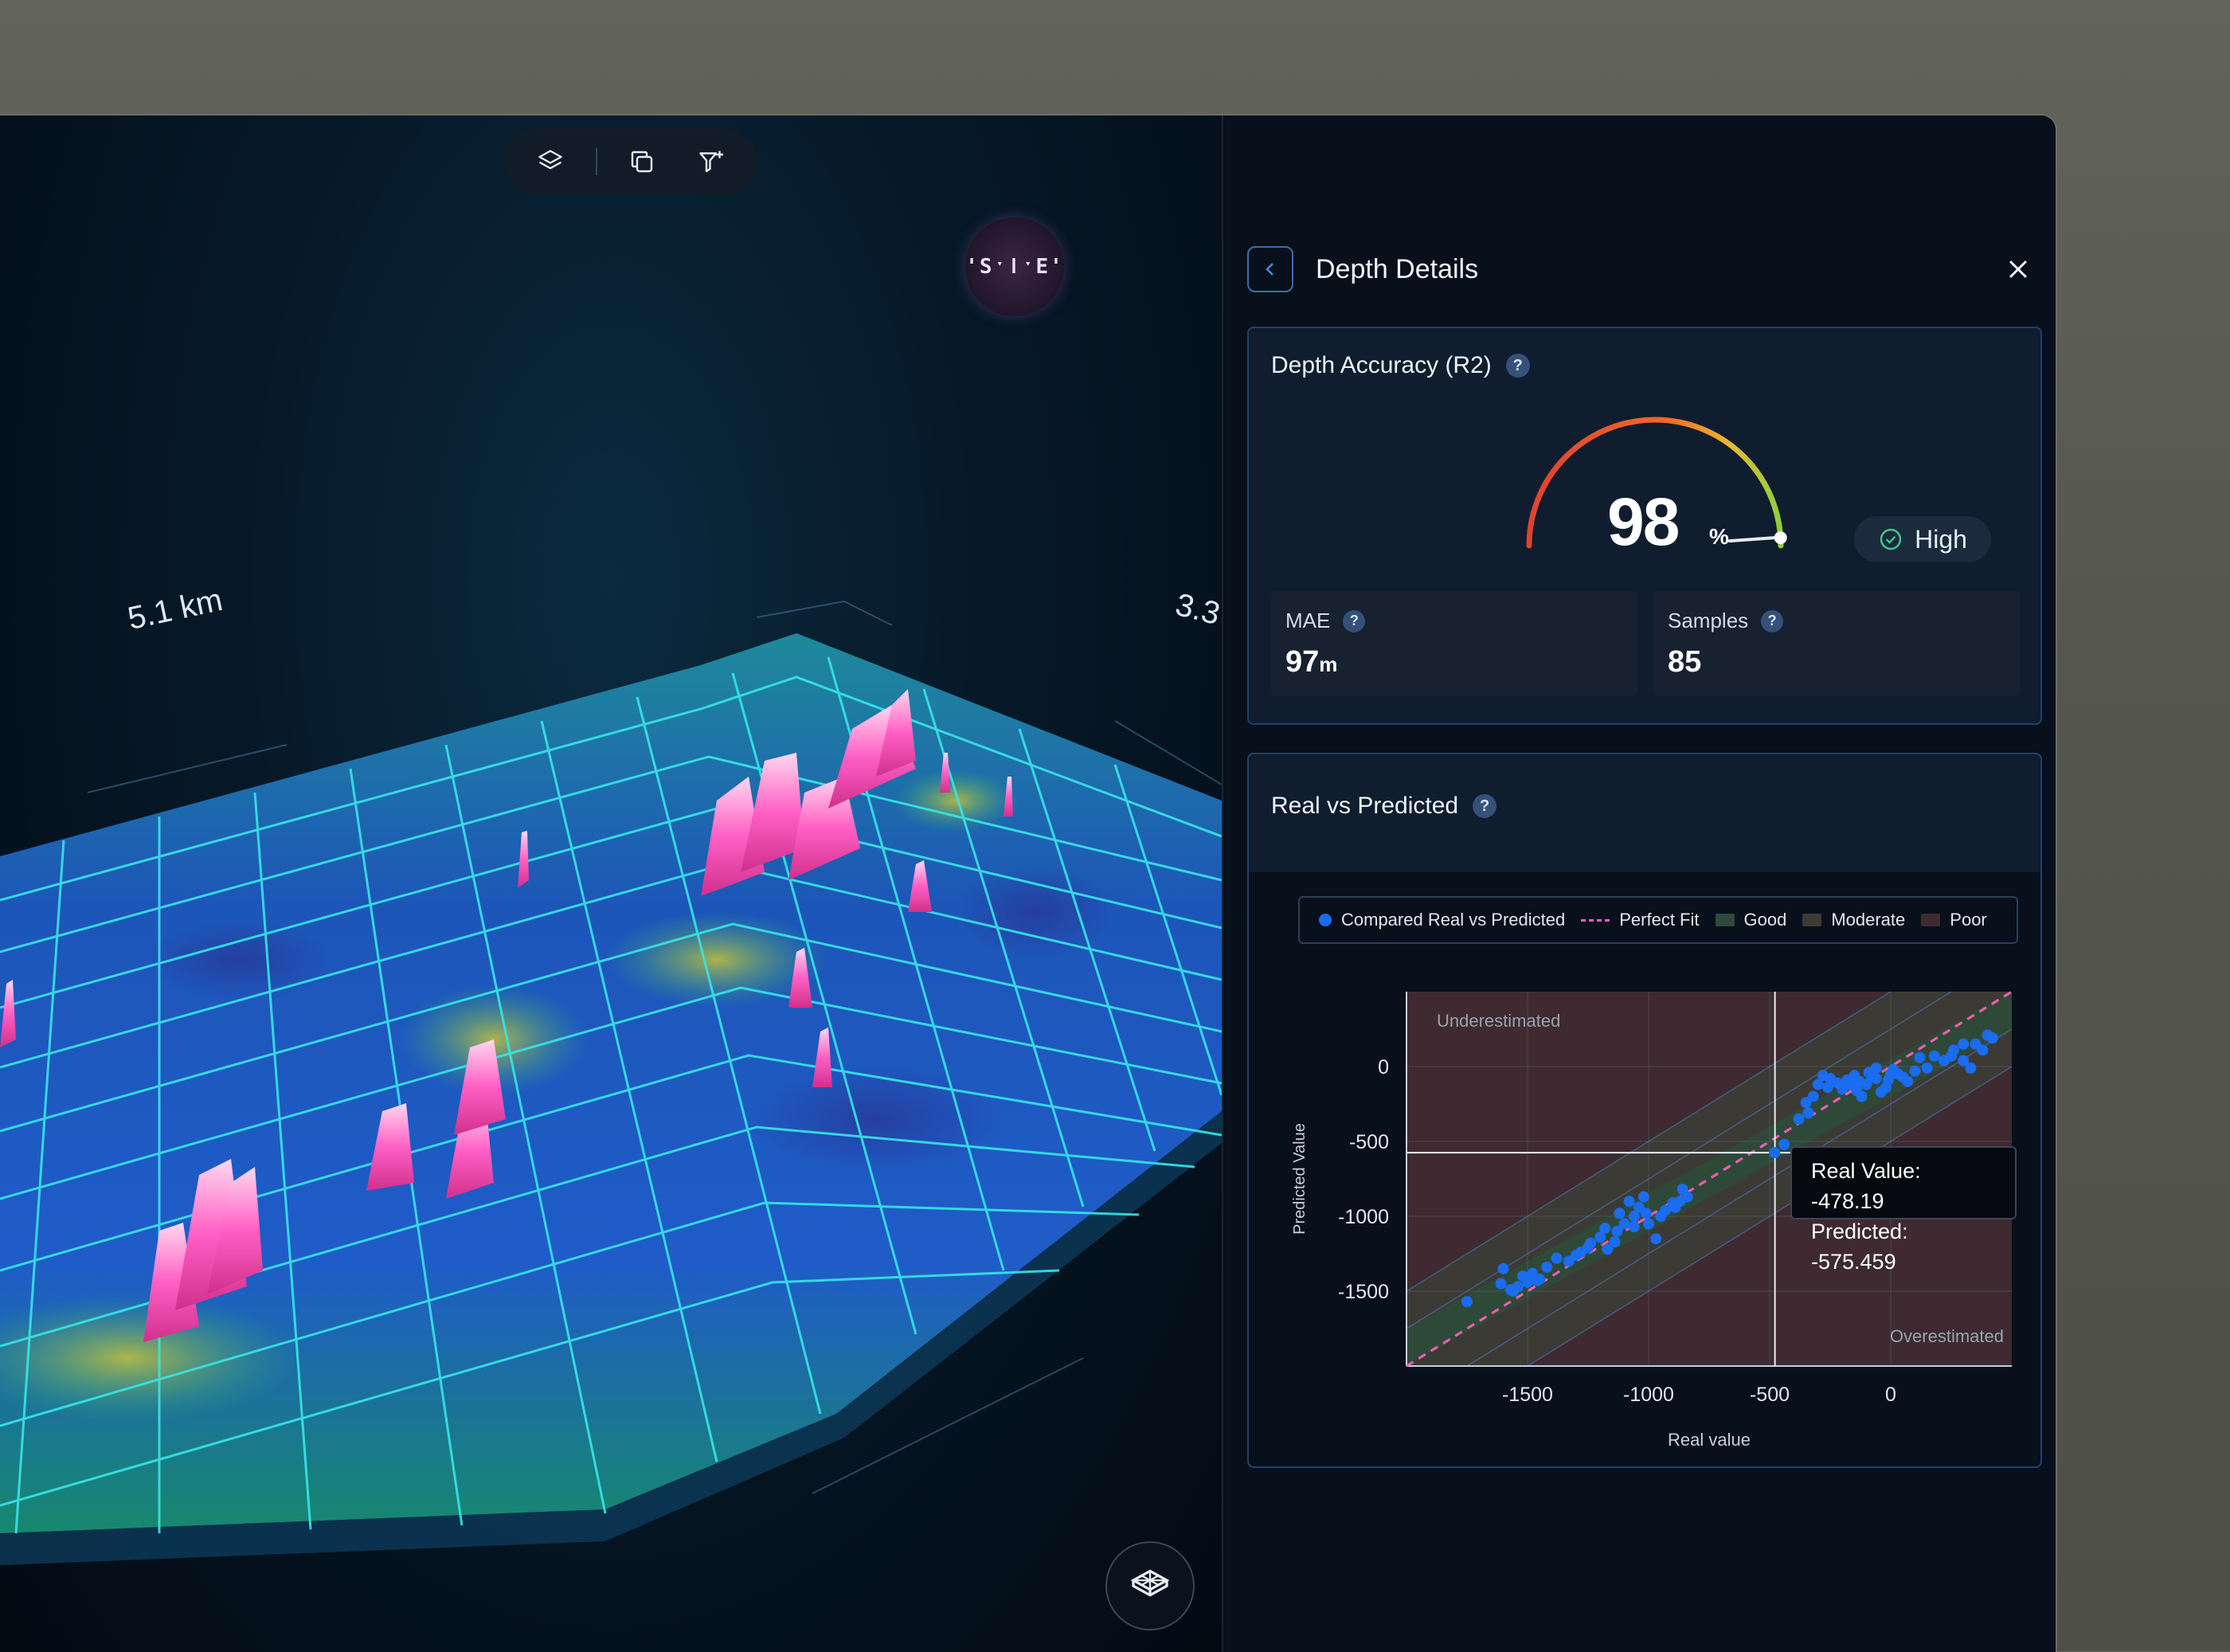  What do you see at coordinates (1751, 539) in the screenshot?
I see `gauge-needle` at bounding box center [1751, 539].